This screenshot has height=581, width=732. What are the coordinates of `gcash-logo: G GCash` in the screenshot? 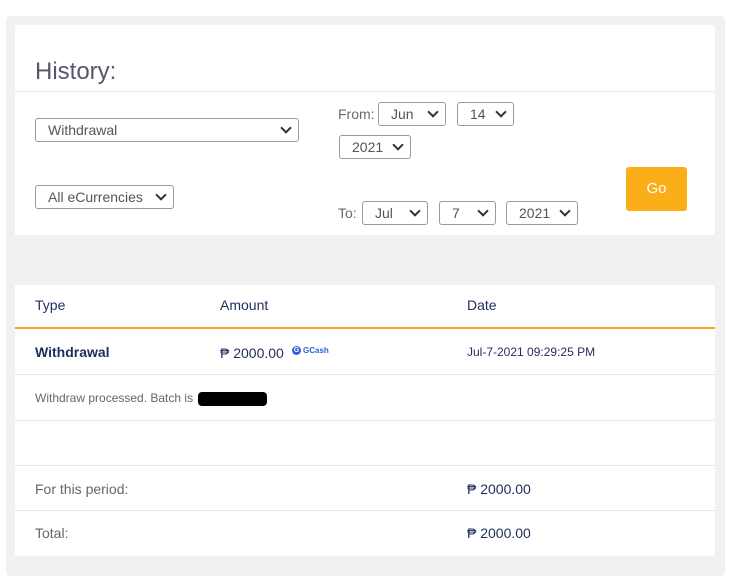 It's located at (310, 350).